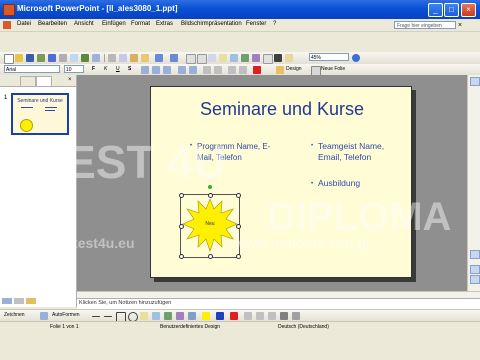 The height and width of the screenshot is (360, 480). What do you see at coordinates (260, 316) in the screenshot?
I see `dash-style-icon` at bounding box center [260, 316].